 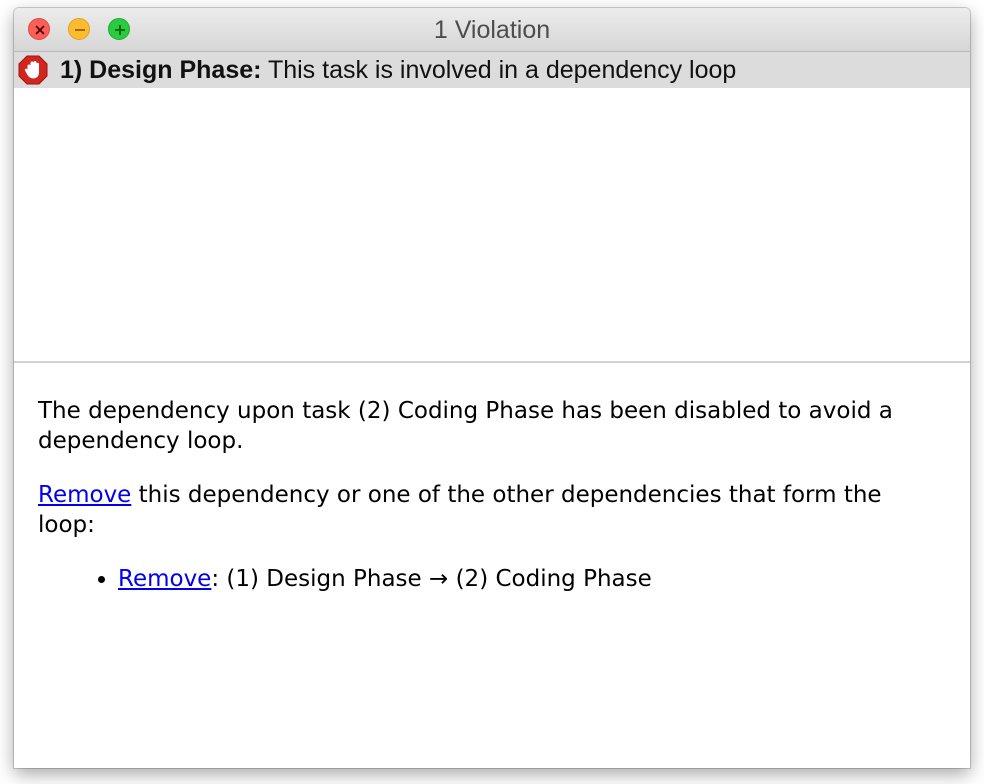 I want to click on split-divider, so click(x=492, y=362).